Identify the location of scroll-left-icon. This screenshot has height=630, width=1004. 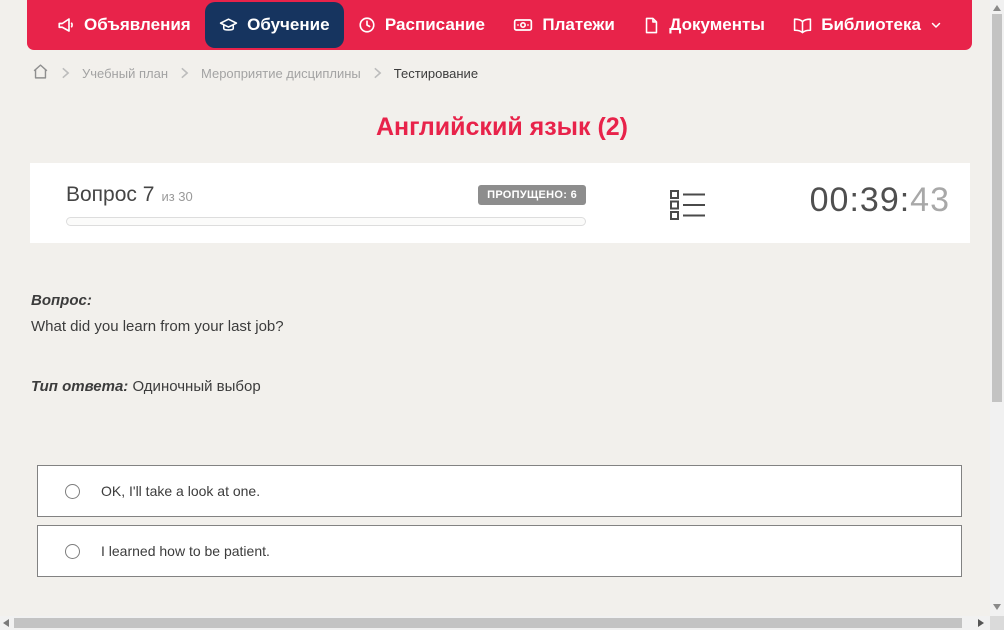
(6, 623).